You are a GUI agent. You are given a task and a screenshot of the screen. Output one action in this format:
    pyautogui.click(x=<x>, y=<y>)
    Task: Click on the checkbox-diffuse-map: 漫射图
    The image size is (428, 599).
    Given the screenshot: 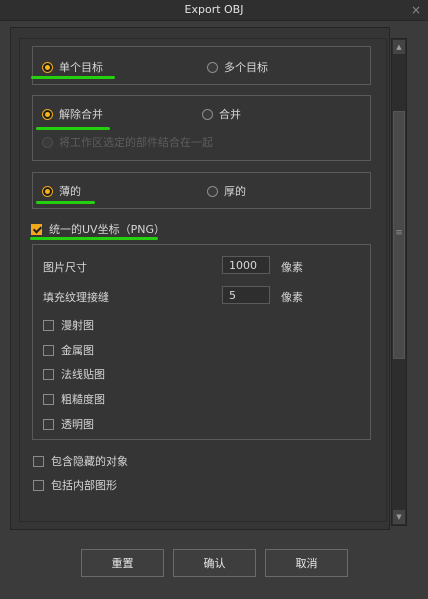 What is the action you would take?
    pyautogui.click(x=68, y=325)
    